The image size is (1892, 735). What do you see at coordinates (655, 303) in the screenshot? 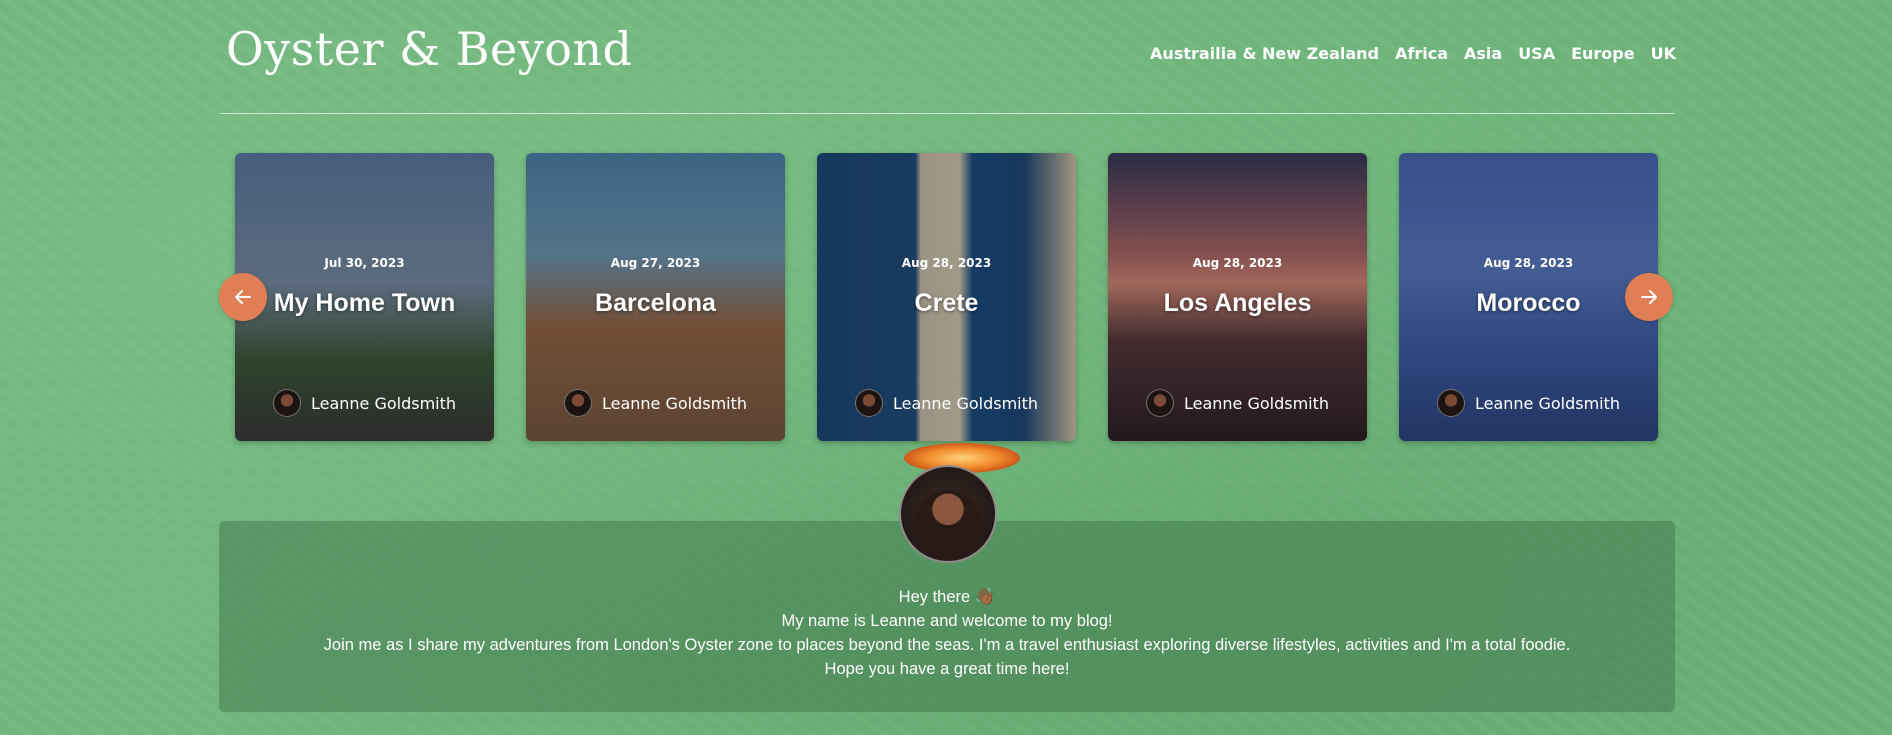
I see `post-title: Barcelona` at bounding box center [655, 303].